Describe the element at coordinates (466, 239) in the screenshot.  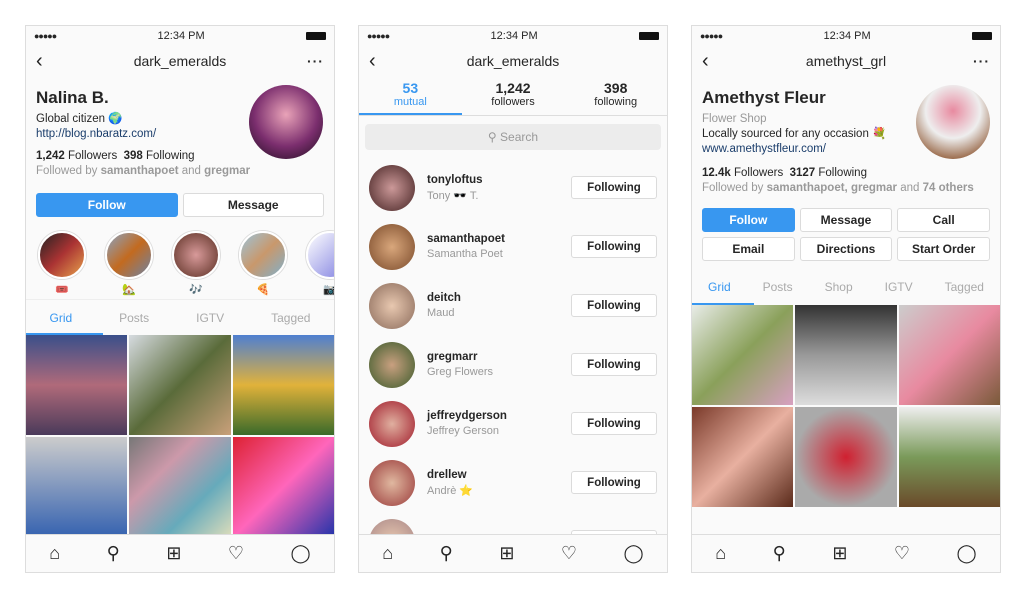
I see `user-username: samanthapoet` at that location.